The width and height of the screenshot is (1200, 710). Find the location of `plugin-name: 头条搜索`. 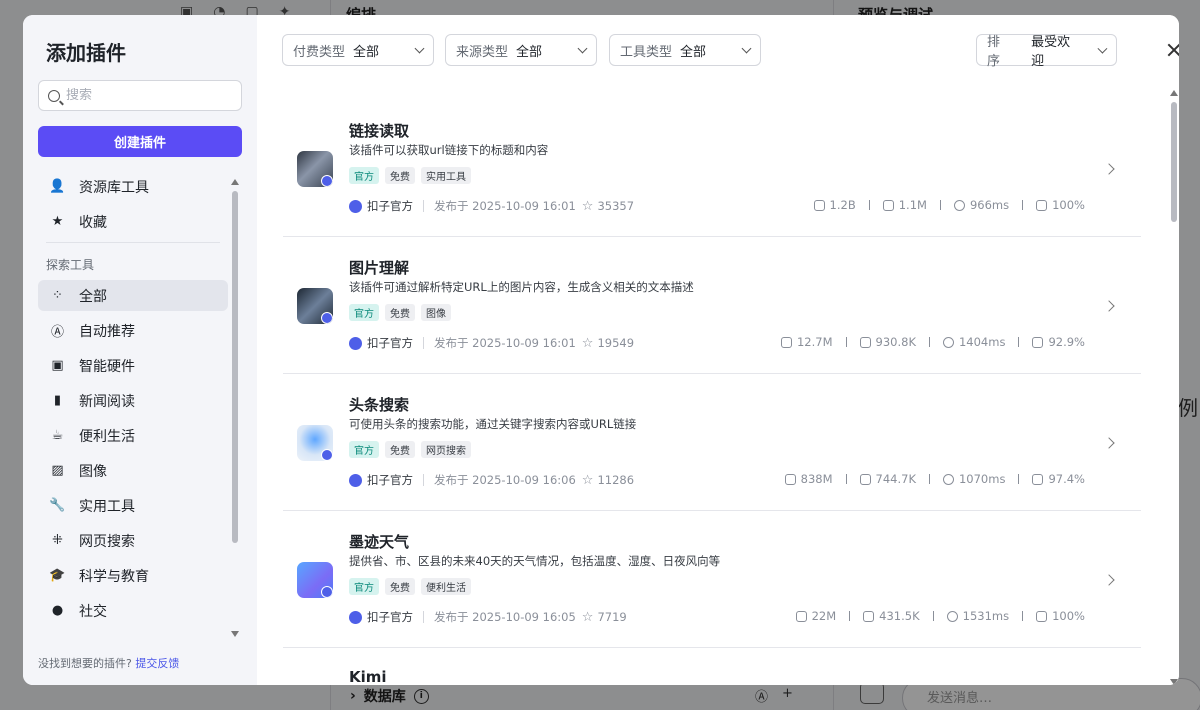

plugin-name: 头条搜索 is located at coordinates (379, 405).